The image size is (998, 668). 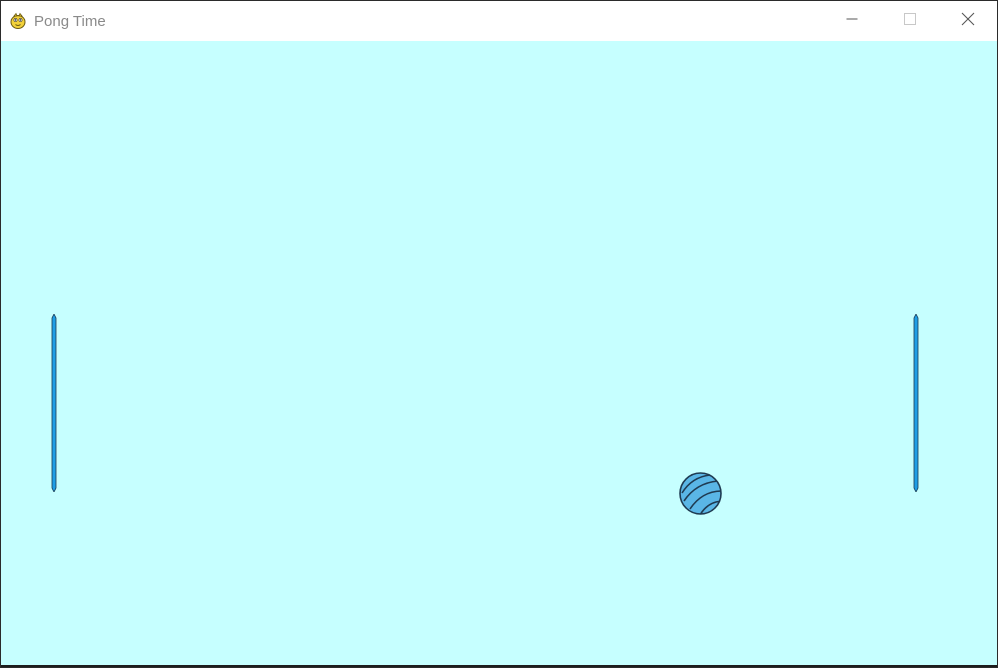 I want to click on window-bottom-border, so click(x=499, y=666).